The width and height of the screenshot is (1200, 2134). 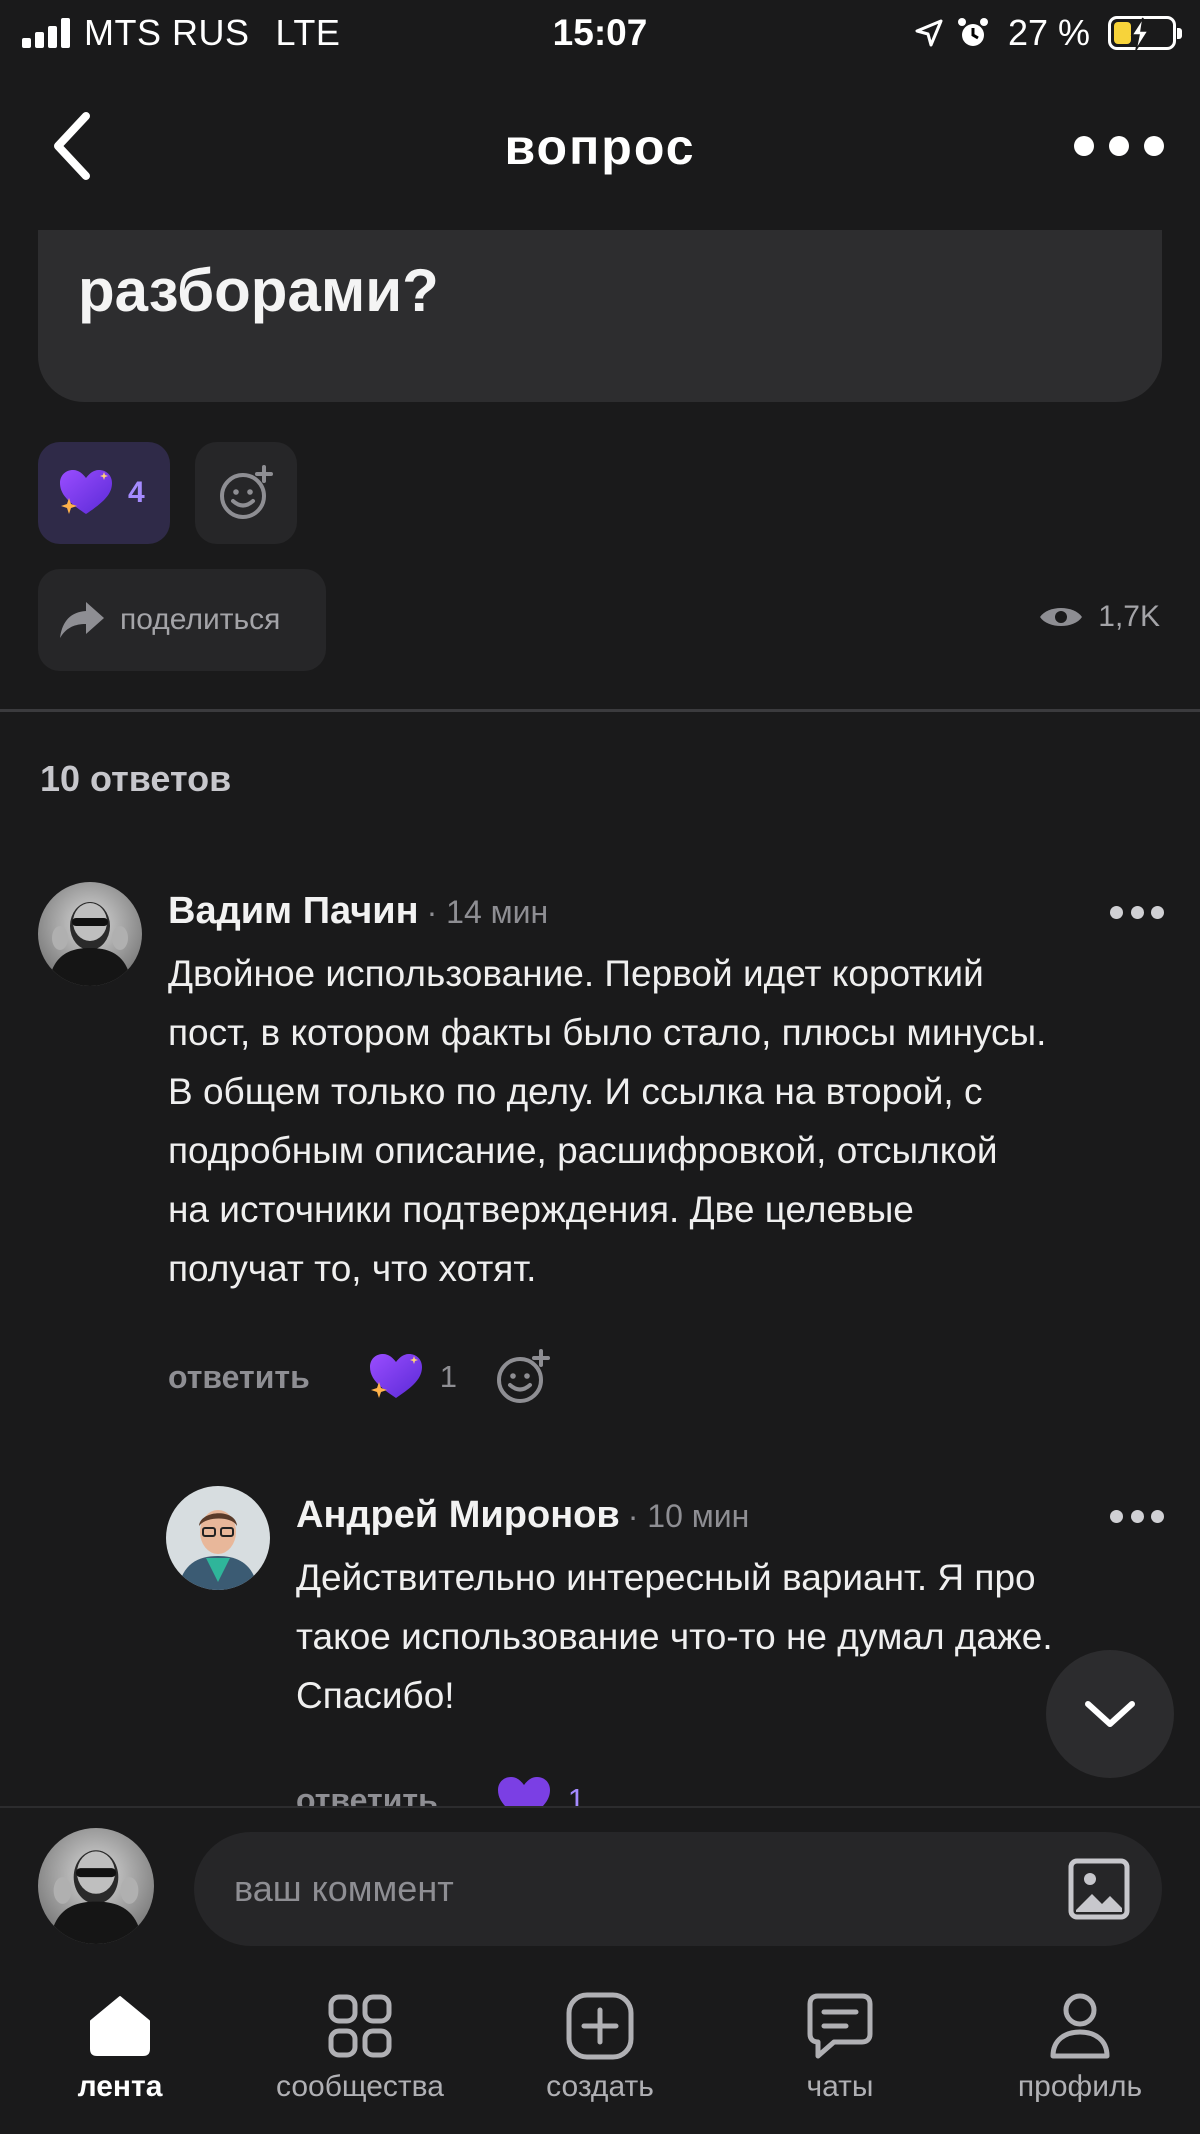 I want to click on tab-label: чаты, so click(x=840, y=2086).